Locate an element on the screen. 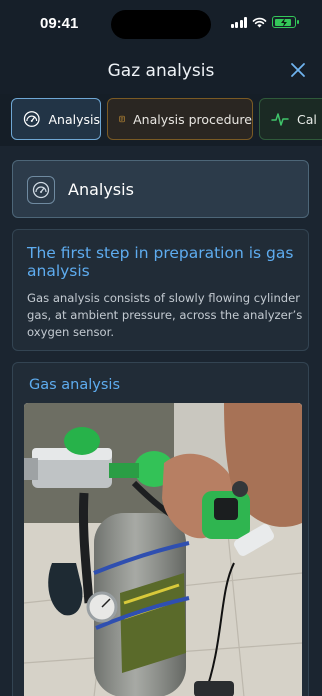 The height and width of the screenshot is (696, 322). wifi-icon is located at coordinates (259, 22).